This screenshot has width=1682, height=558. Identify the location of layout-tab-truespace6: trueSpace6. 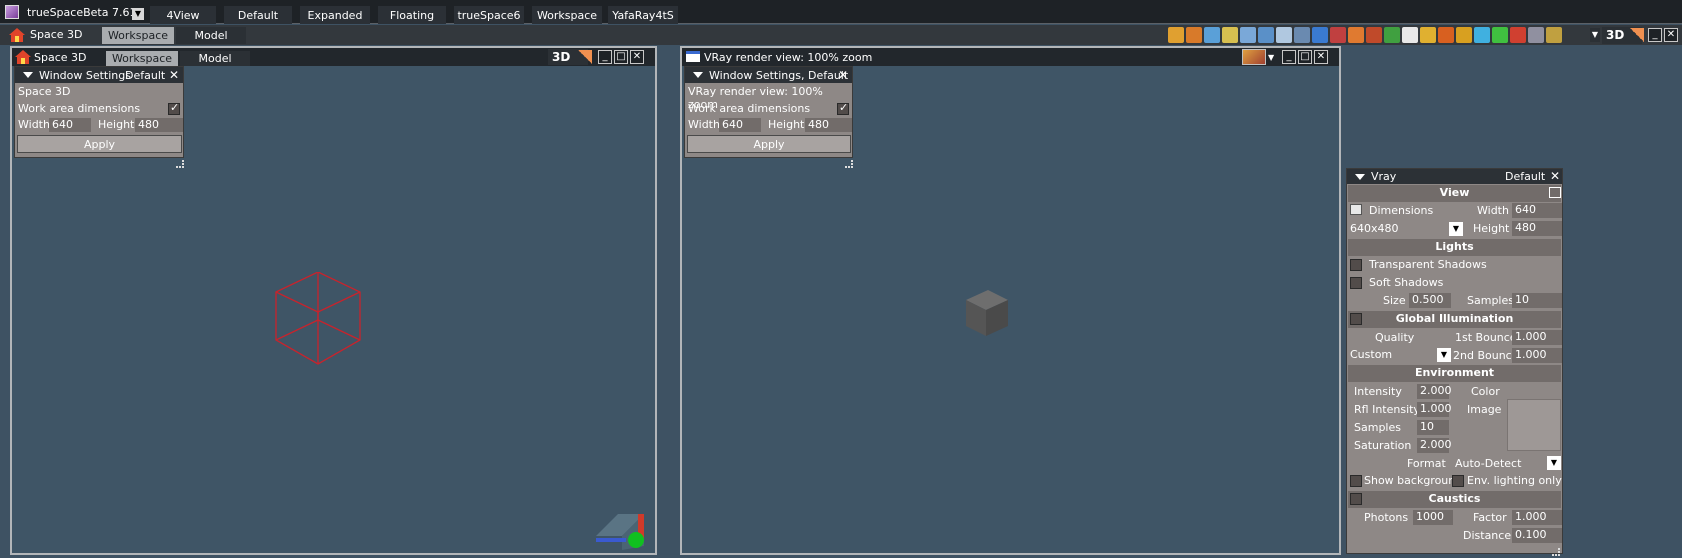
(489, 15).